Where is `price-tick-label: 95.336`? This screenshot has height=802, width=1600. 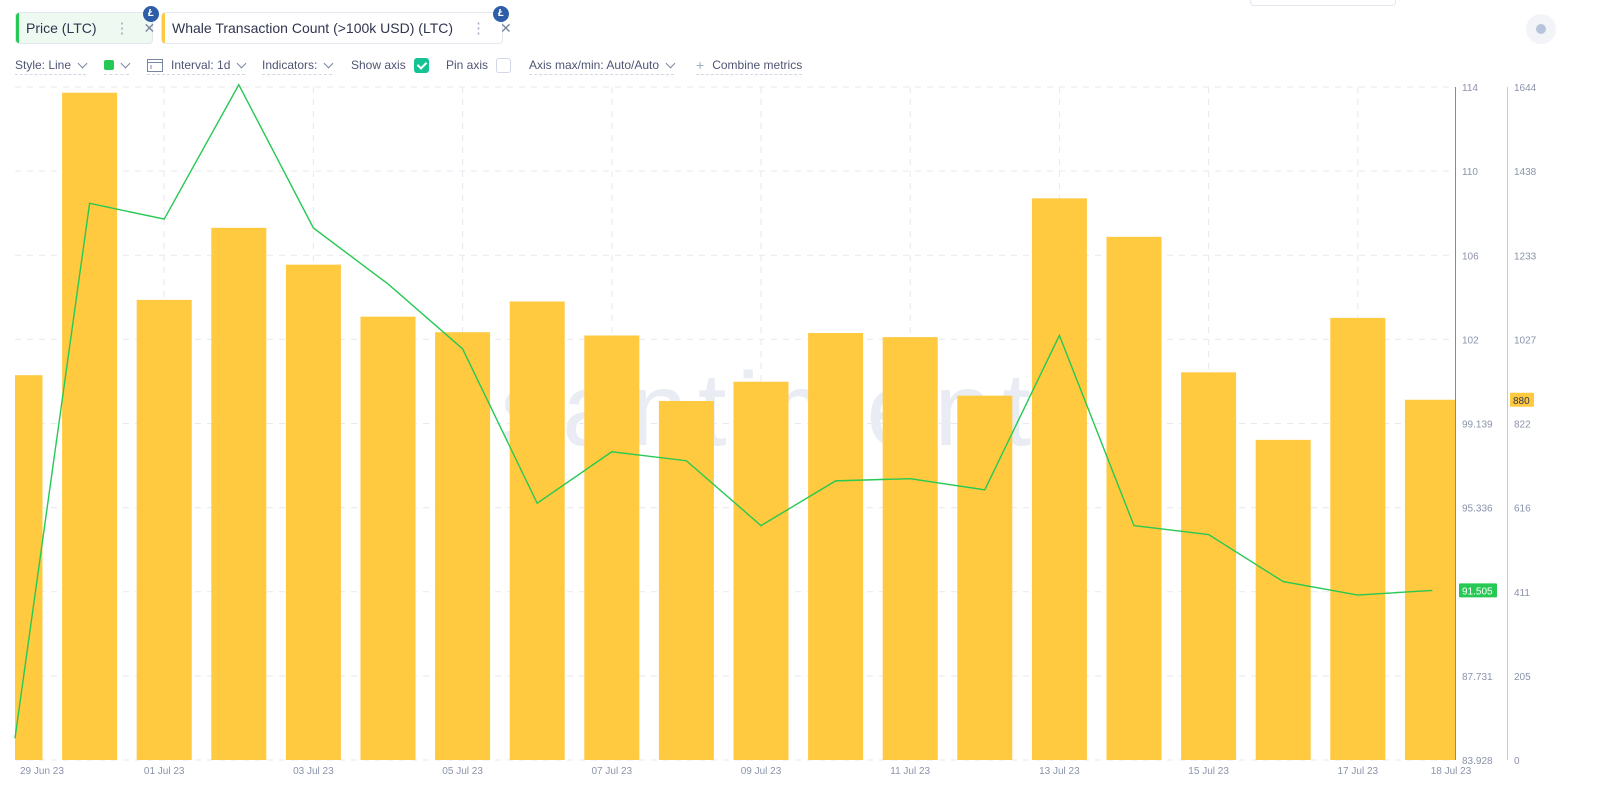
price-tick-label: 95.336 is located at coordinates (1477, 509).